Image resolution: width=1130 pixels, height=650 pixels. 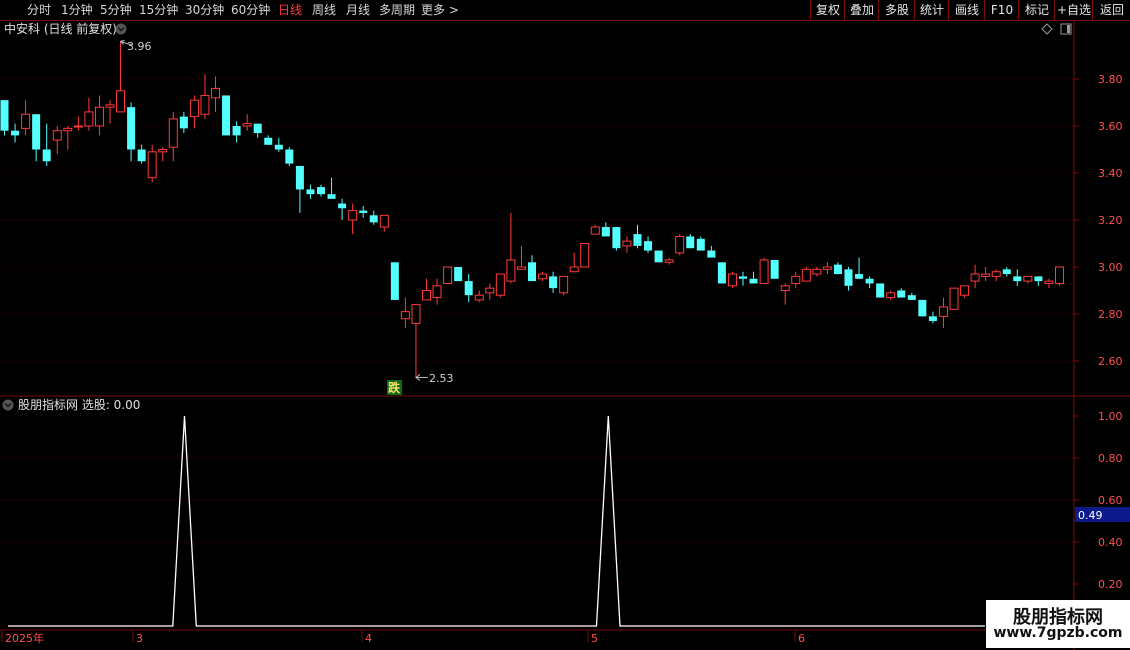 I want to click on time-axis: 2025年 3 4 5 6, so click(x=403, y=638).